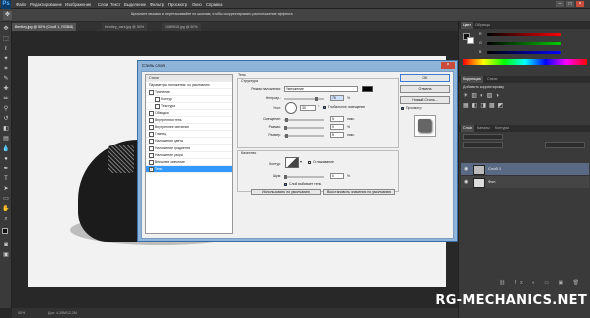  What do you see at coordinates (189, 155) in the screenshot?
I see `style-item-pattern-overlay: Наложение узора` at bounding box center [189, 155].